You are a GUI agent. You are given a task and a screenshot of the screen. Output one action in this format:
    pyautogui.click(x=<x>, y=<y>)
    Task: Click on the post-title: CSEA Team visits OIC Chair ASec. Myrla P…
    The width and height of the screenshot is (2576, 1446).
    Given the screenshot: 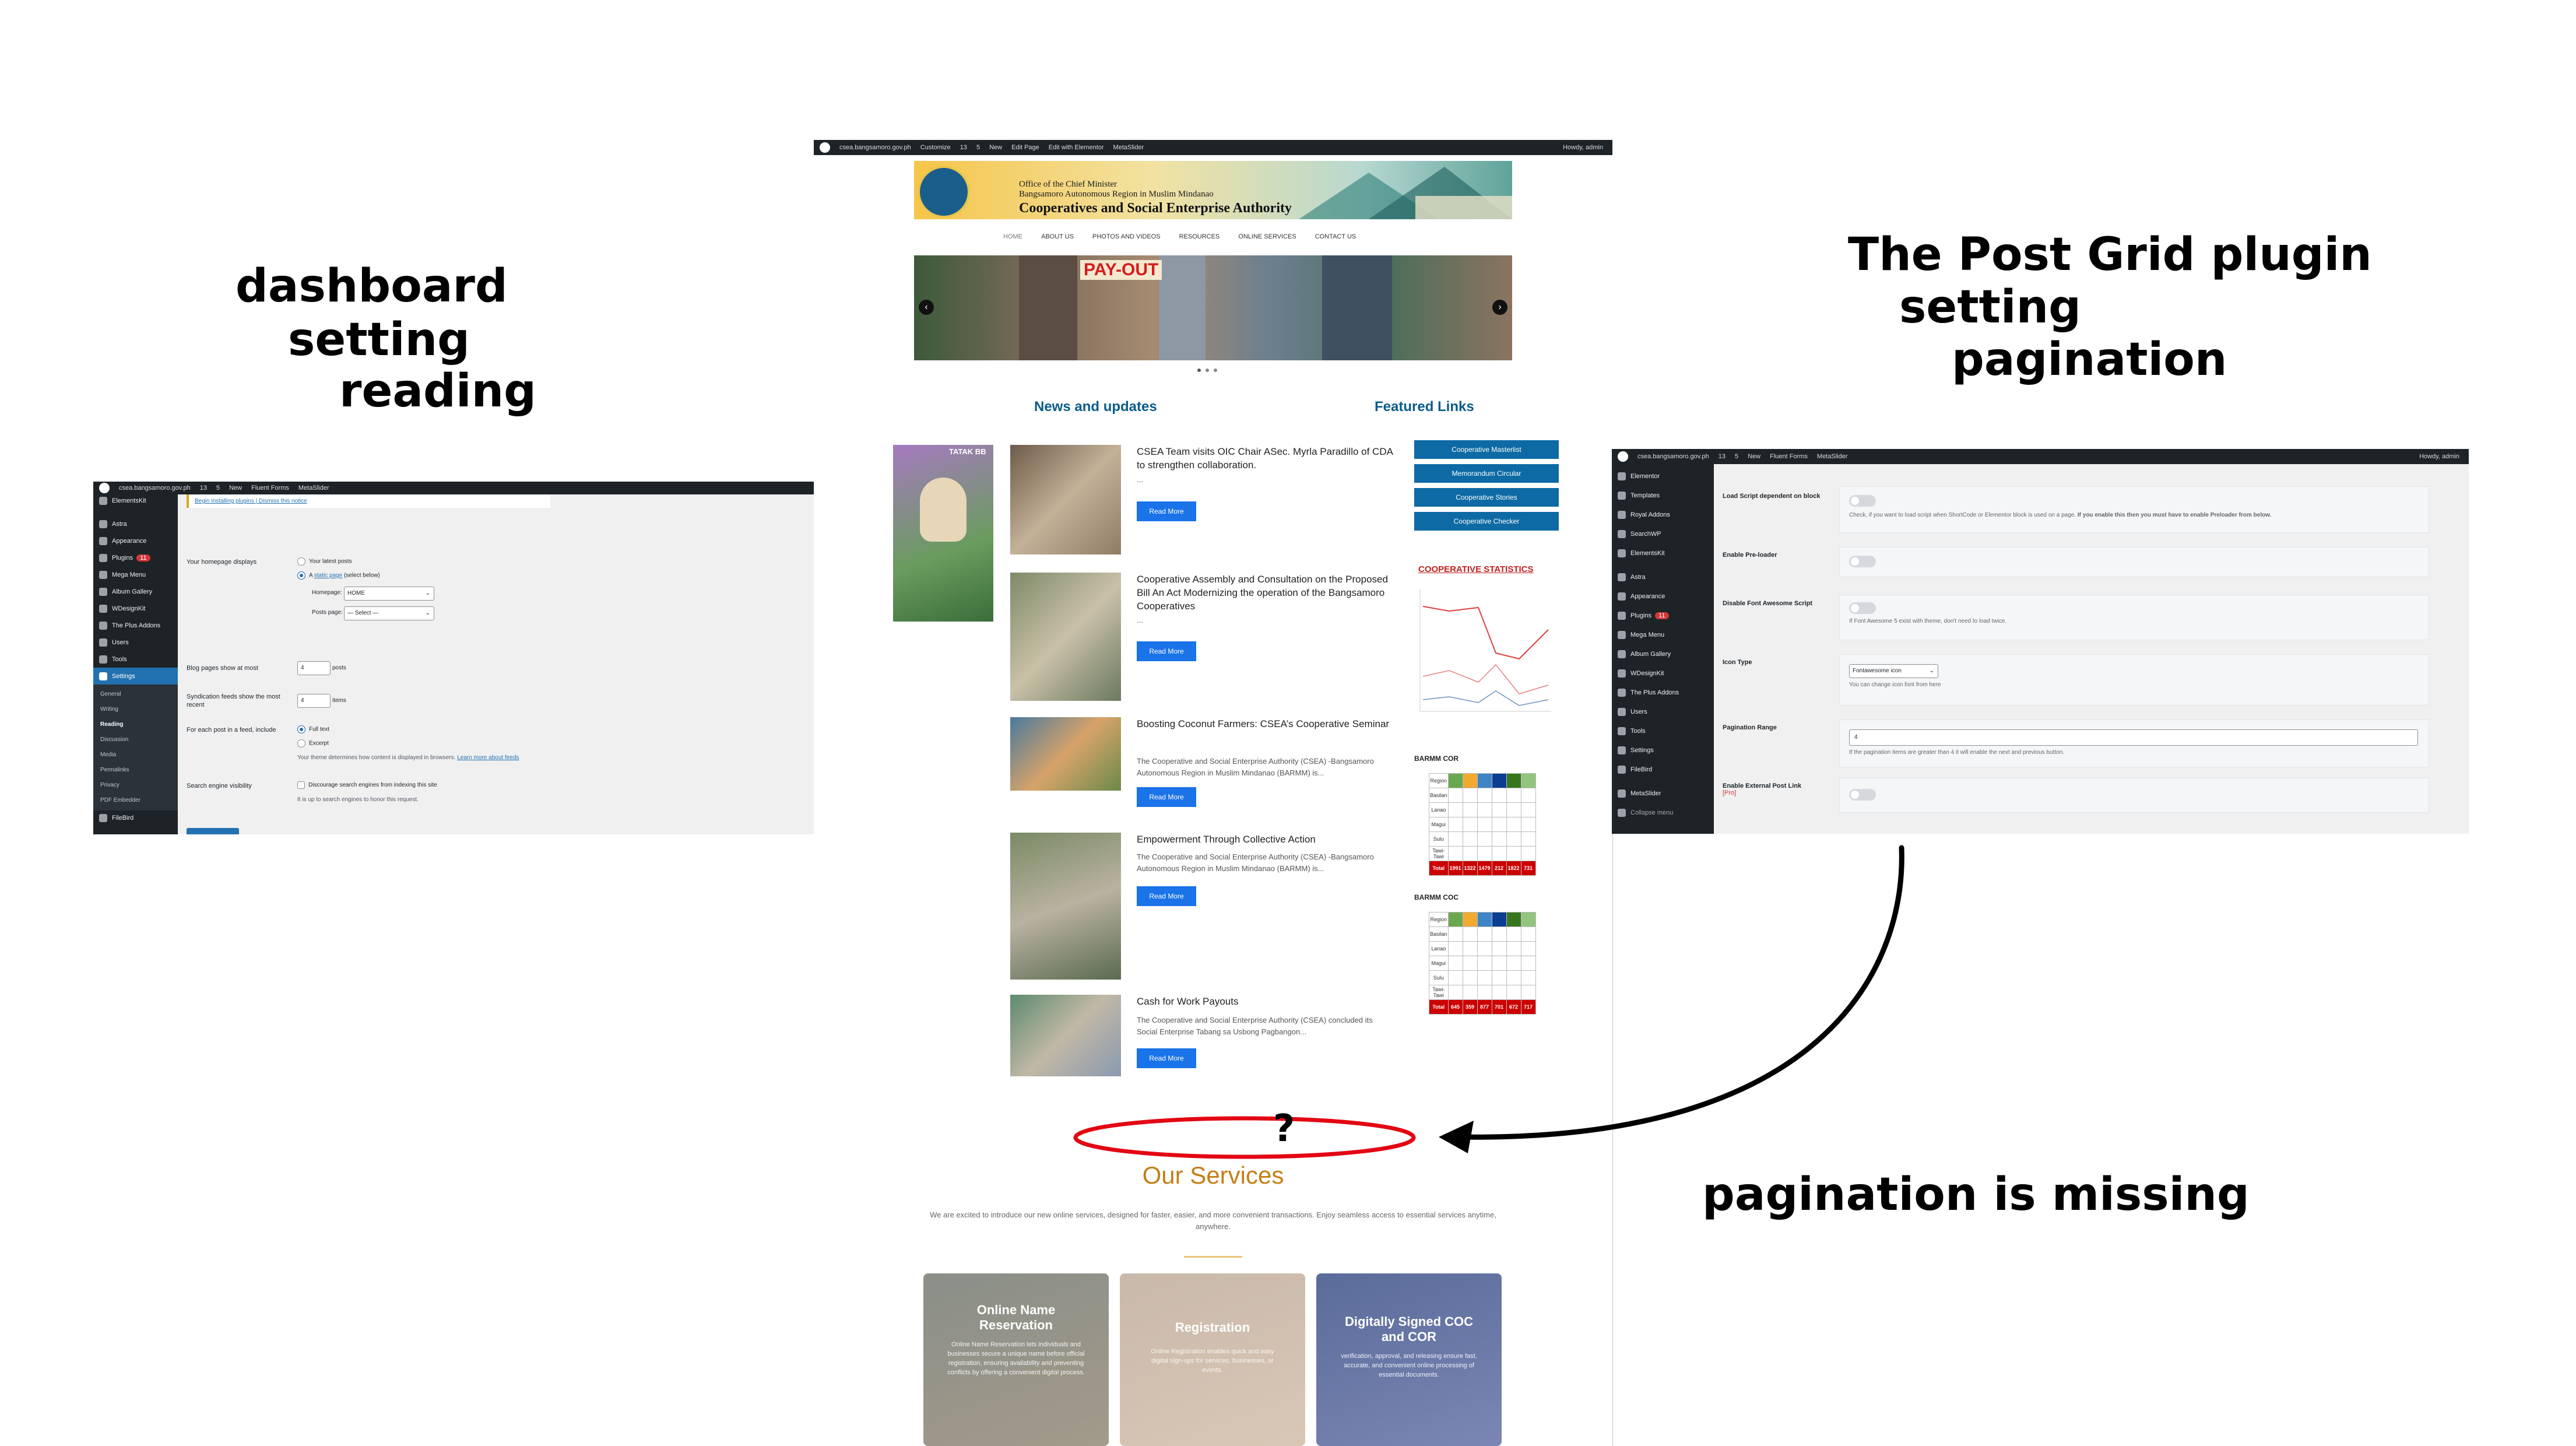 What is the action you would take?
    pyautogui.click(x=1265, y=458)
    